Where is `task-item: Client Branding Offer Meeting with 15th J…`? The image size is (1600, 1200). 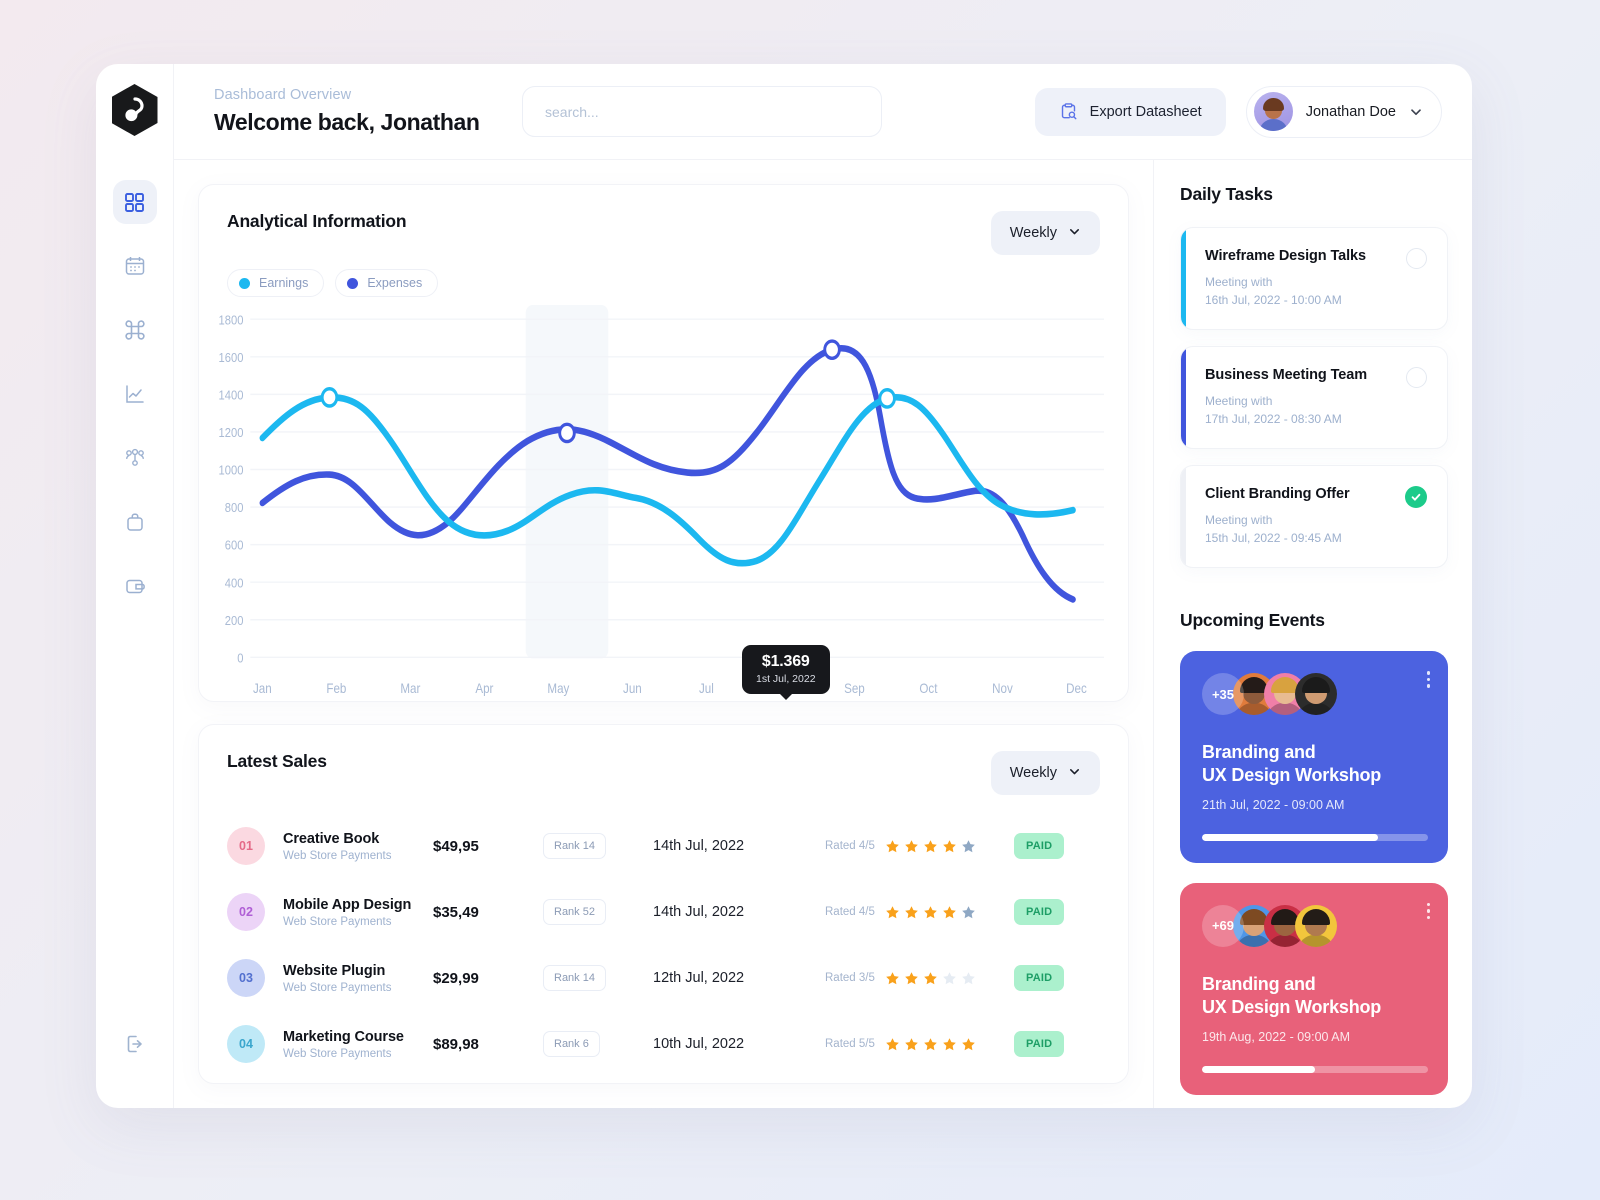 task-item: Client Branding Offer Meeting with 15th J… is located at coordinates (1314, 516).